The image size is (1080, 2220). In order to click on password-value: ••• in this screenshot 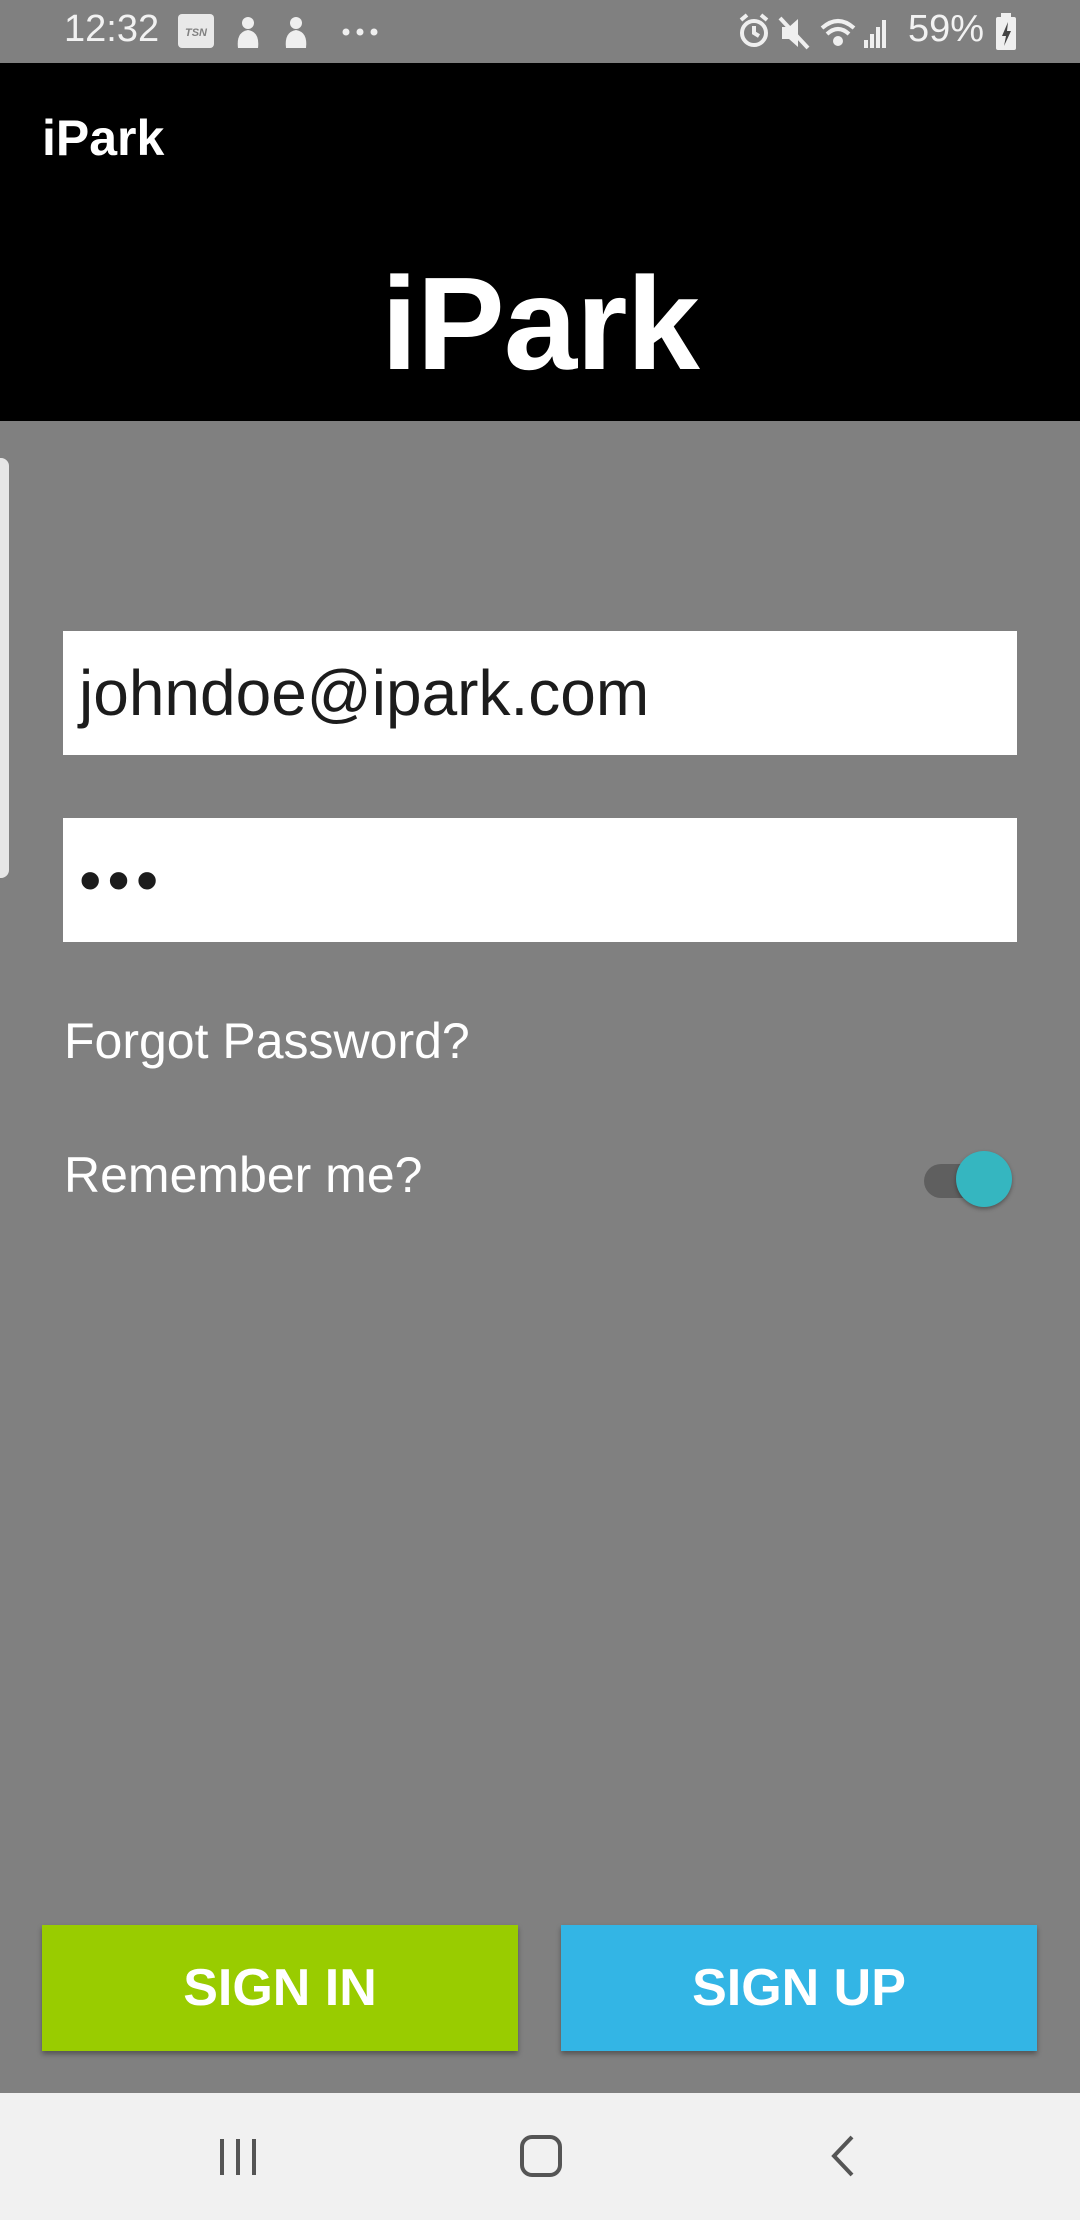, I will do `click(122, 880)`.